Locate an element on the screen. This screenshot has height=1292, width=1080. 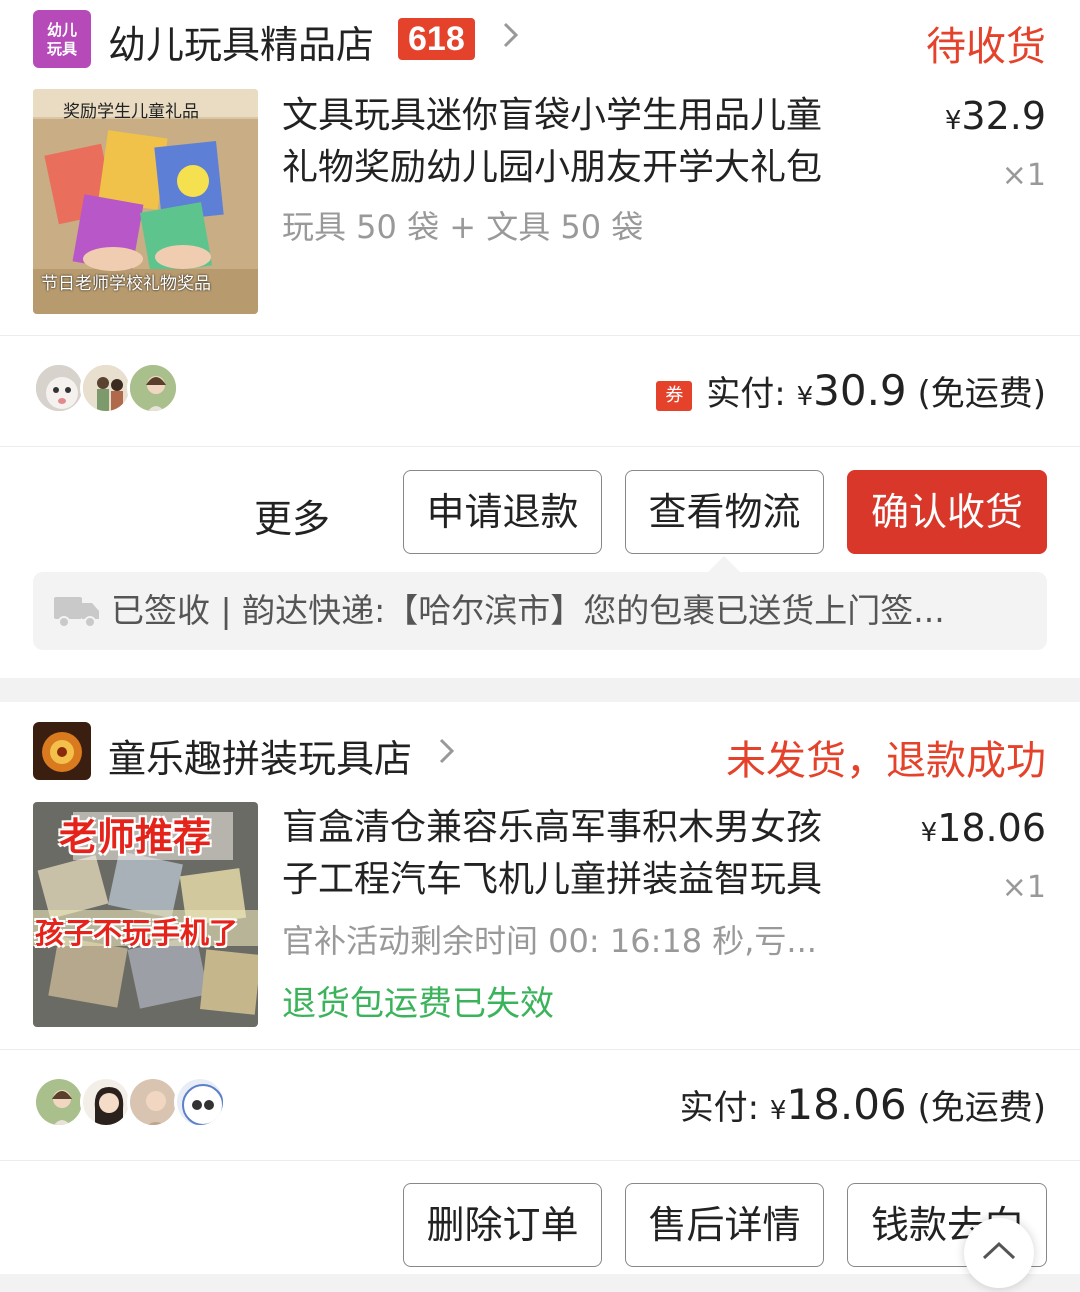
product-title-line: 文具玩具迷你盲袋小学生用品儿童 is located at coordinates (552, 115).